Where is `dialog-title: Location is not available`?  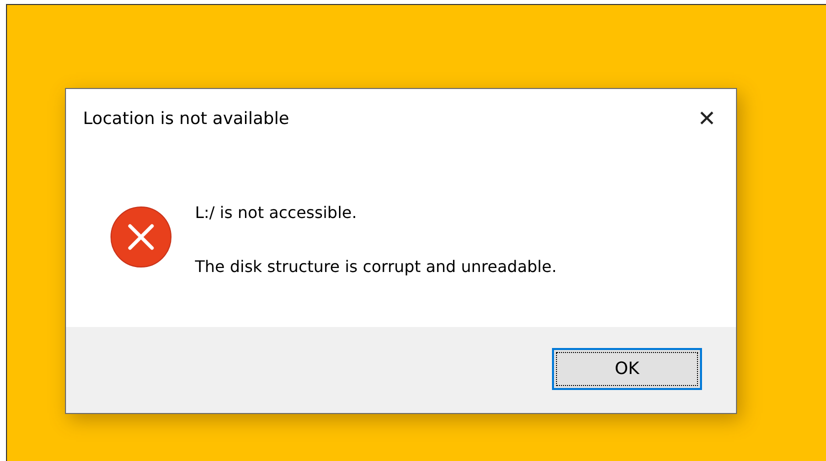 dialog-title: Location is not available is located at coordinates (186, 119).